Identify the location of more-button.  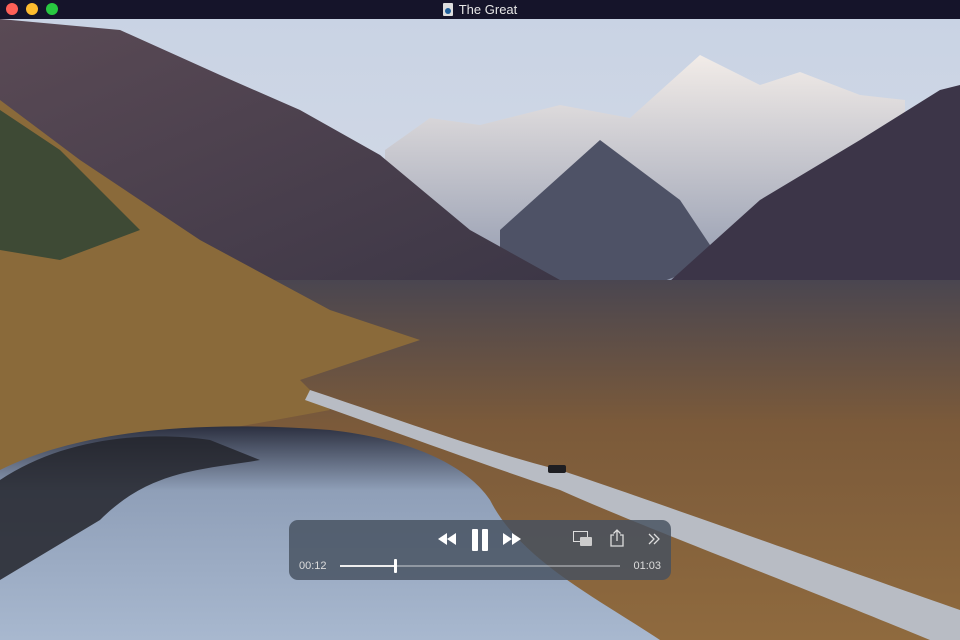
(654, 541).